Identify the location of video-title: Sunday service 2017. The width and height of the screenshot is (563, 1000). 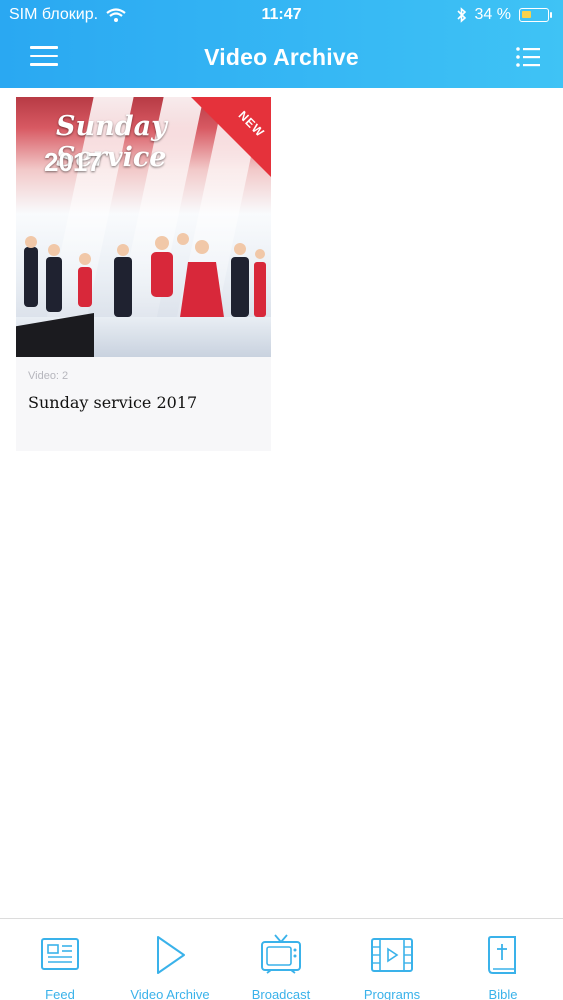
(113, 402).